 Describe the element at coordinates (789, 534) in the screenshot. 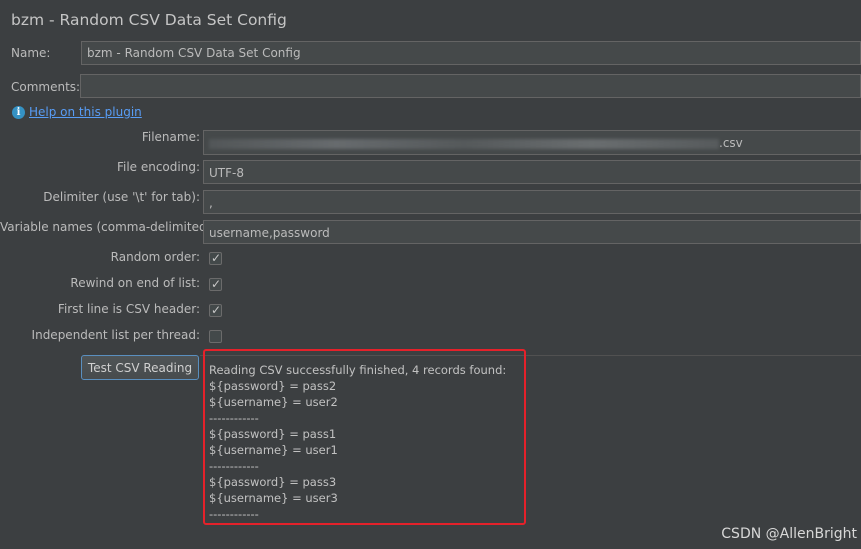

I see `watermark: CSDN @AllenBright` at that location.